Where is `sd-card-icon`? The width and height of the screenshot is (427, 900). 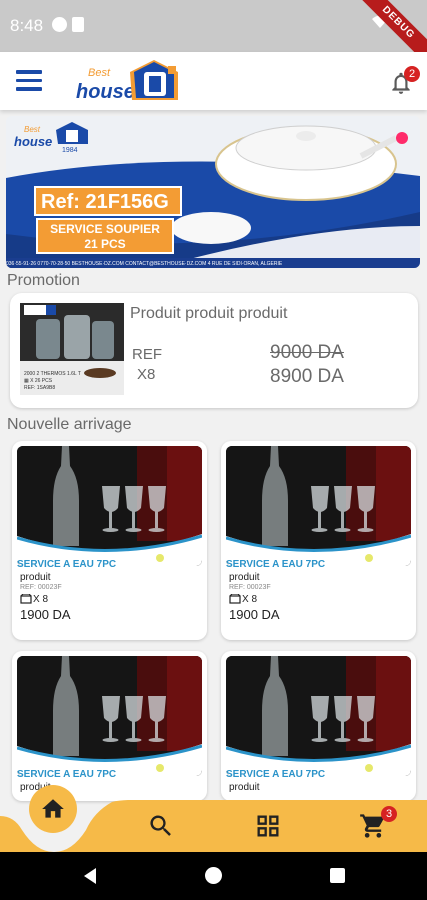 sd-card-icon is located at coordinates (78, 24).